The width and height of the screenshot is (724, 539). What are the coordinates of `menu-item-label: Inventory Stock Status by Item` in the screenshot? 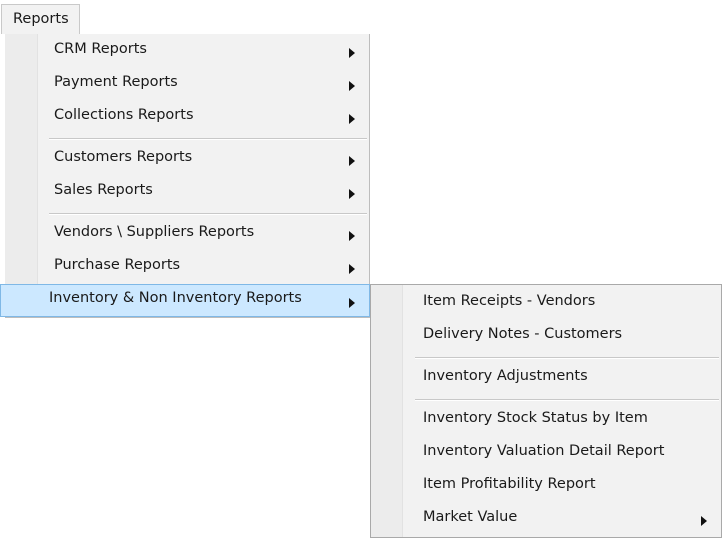 It's located at (535, 418).